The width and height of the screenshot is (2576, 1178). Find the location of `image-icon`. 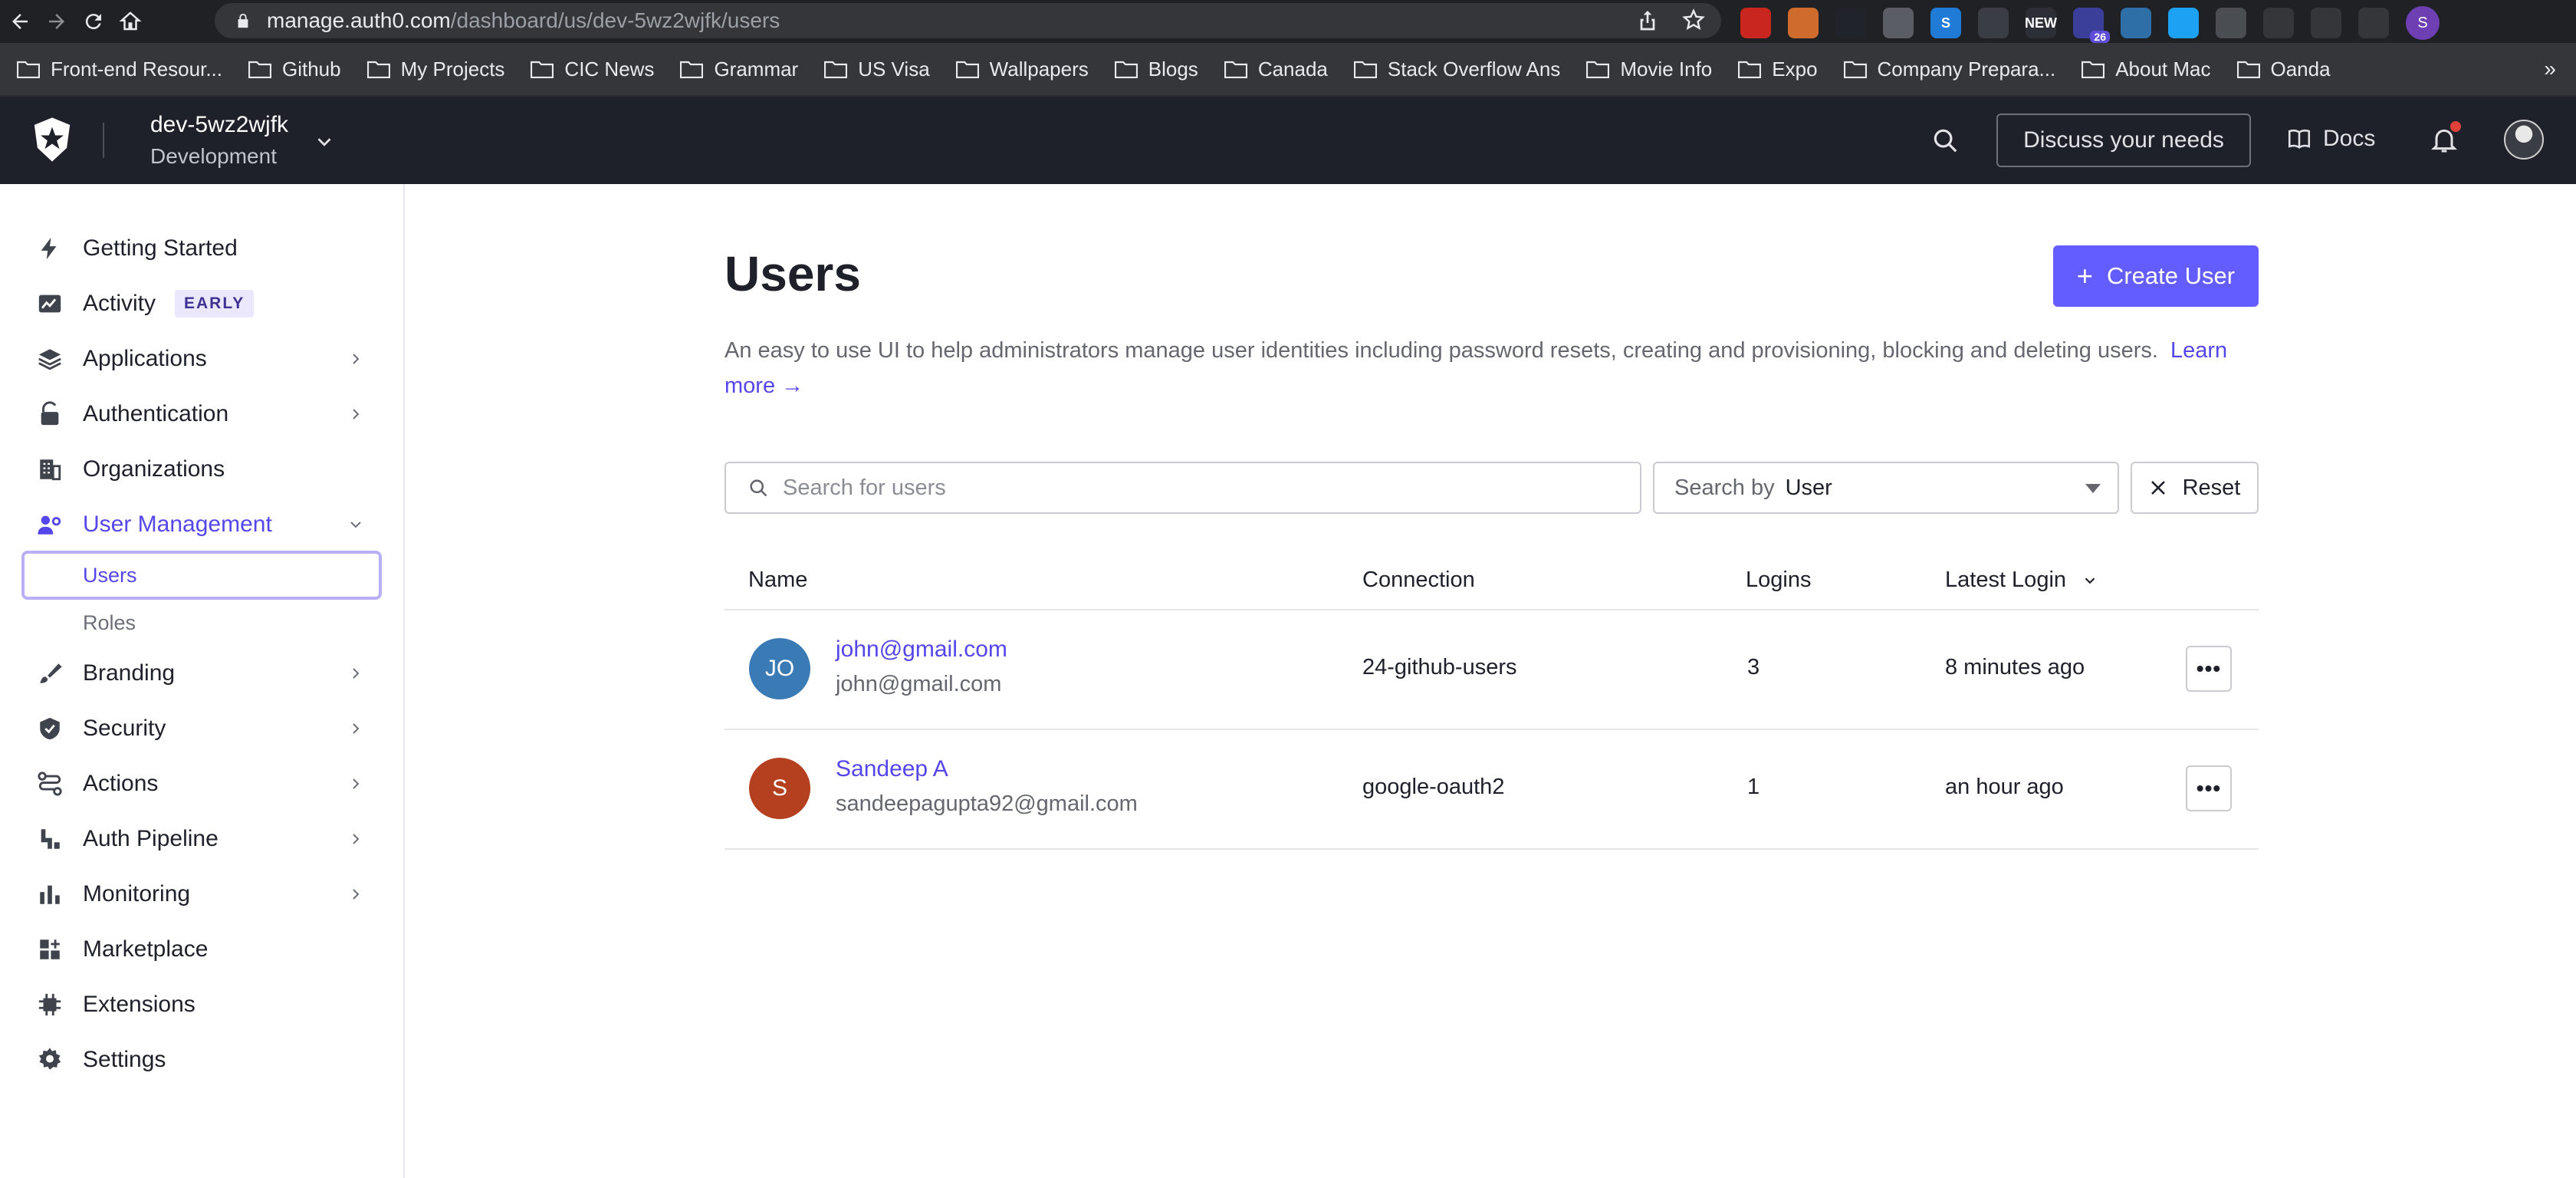

image-icon is located at coordinates (2136, 23).